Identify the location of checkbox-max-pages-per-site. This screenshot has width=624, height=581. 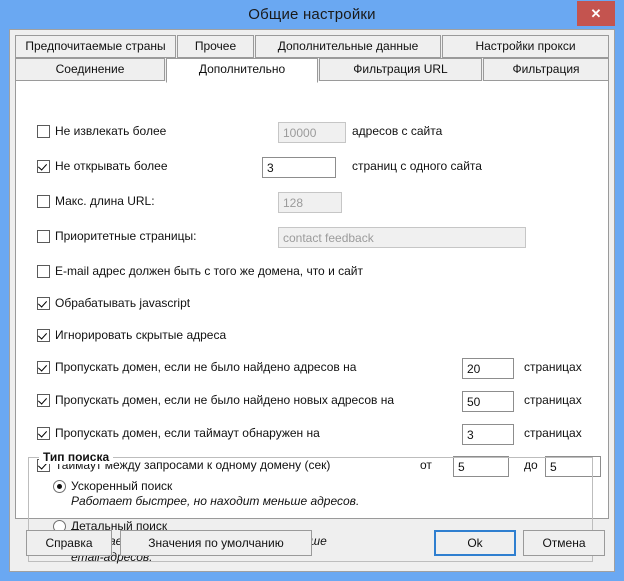
(43, 166).